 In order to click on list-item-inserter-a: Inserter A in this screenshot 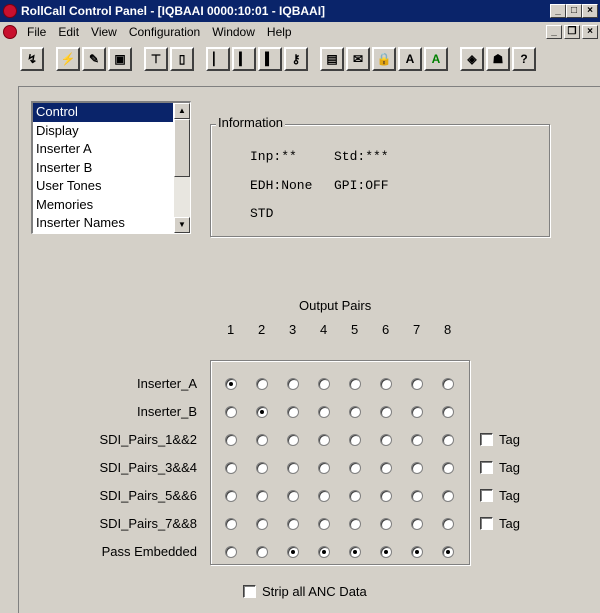, I will do `click(103, 149)`.